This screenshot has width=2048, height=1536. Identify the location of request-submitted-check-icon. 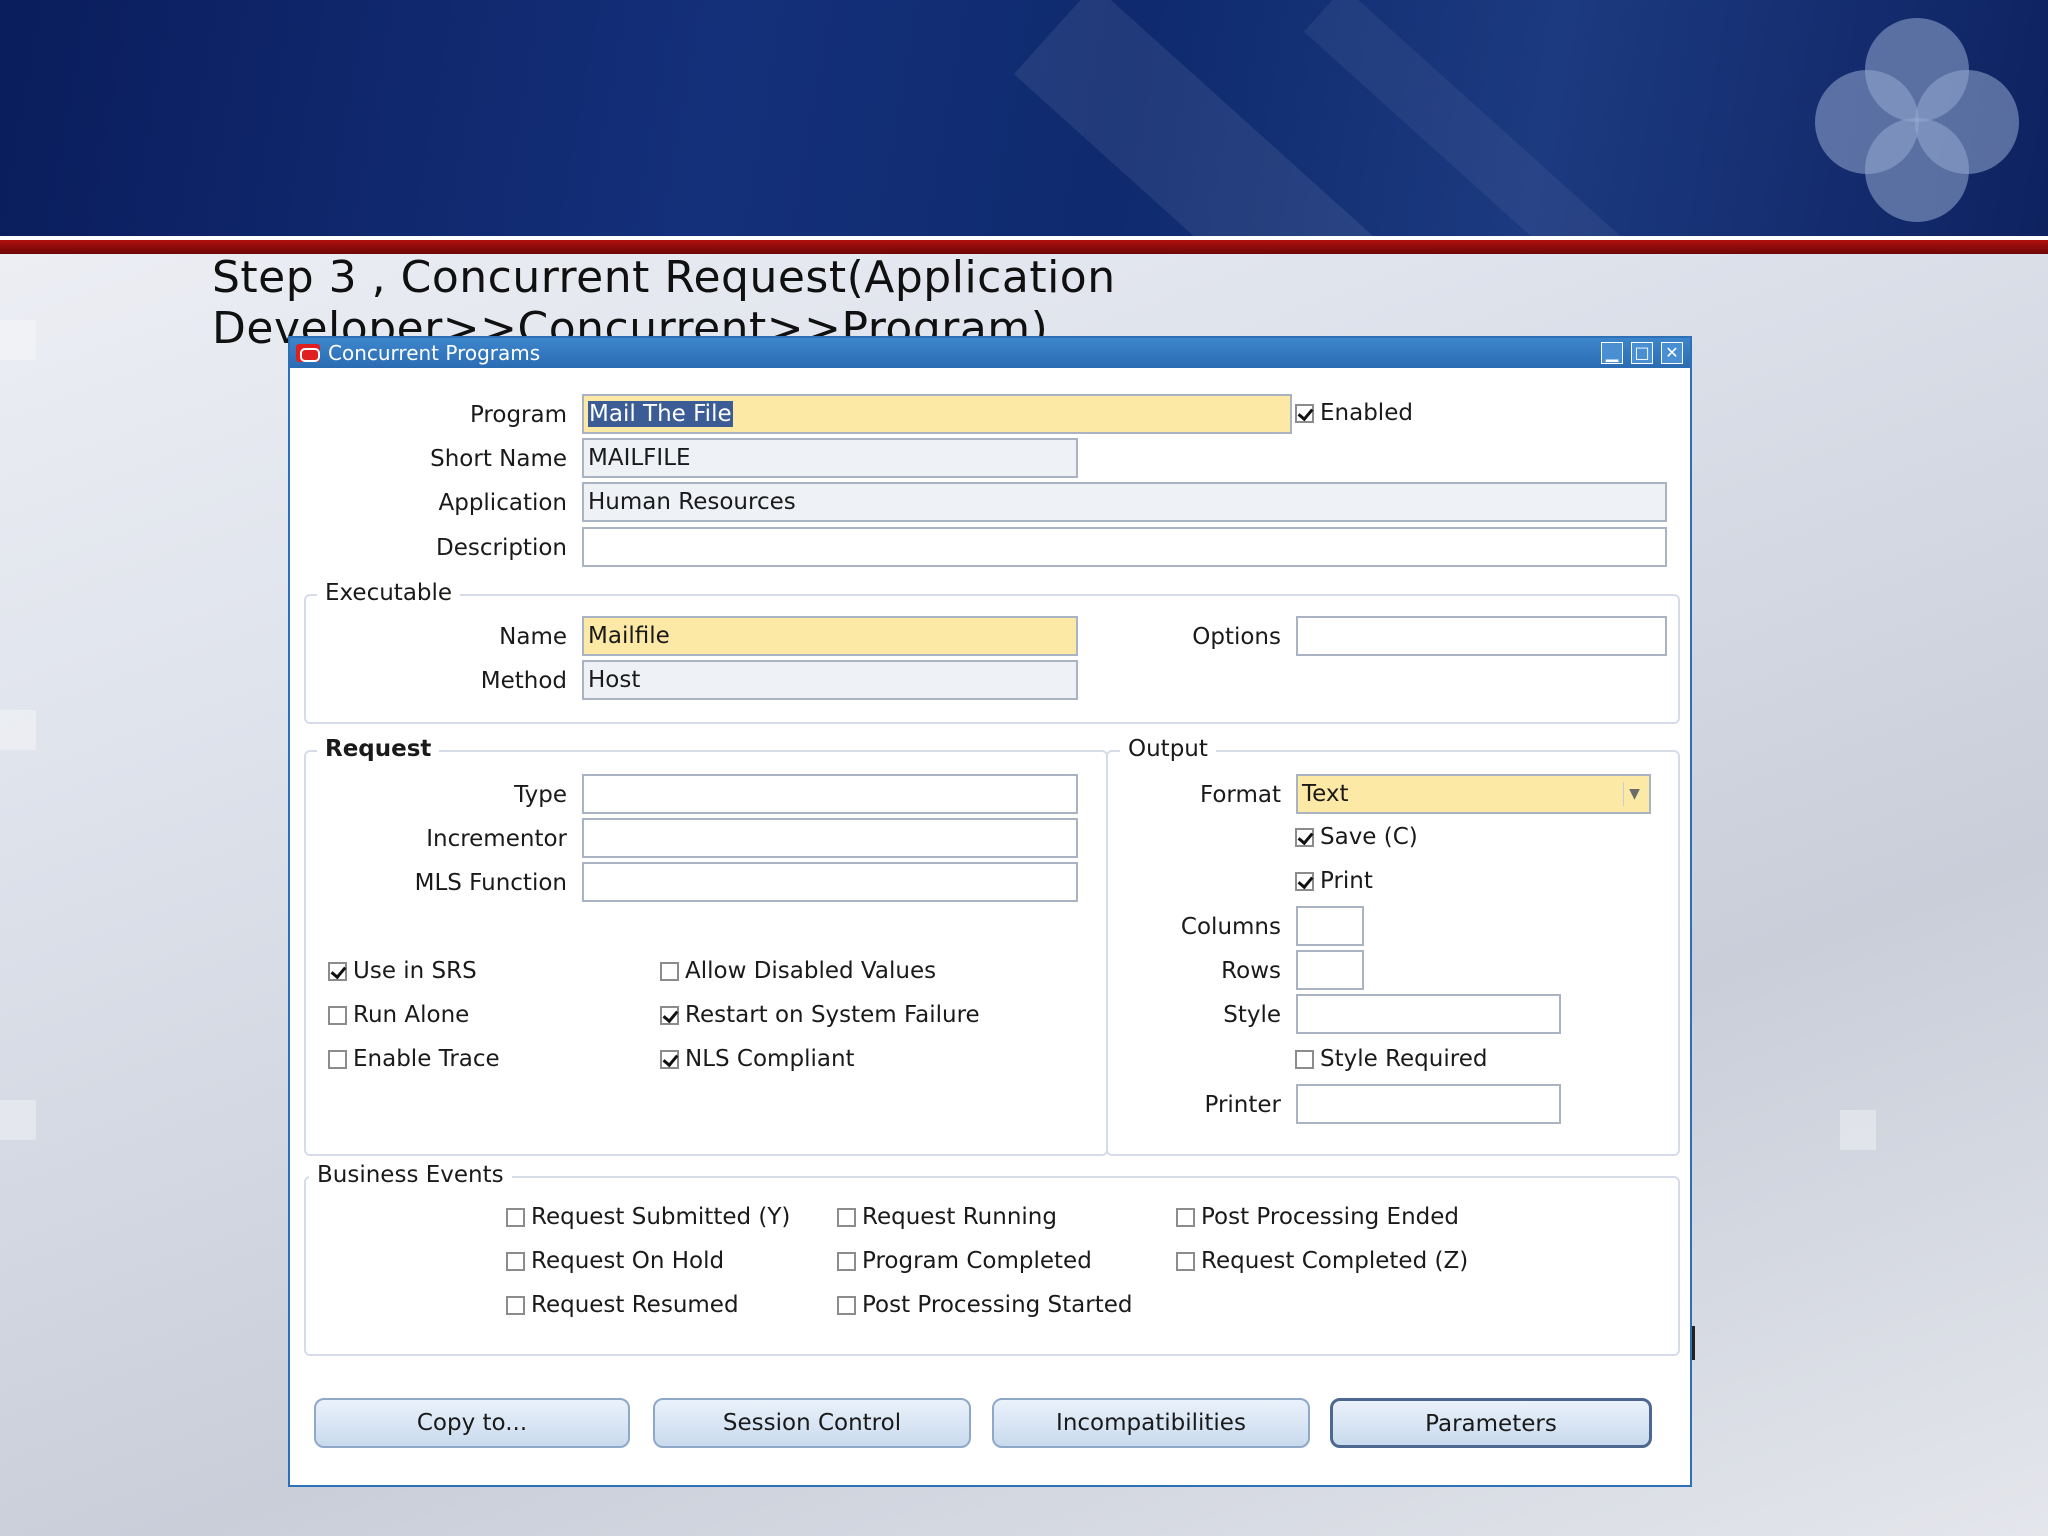
(515, 1217).